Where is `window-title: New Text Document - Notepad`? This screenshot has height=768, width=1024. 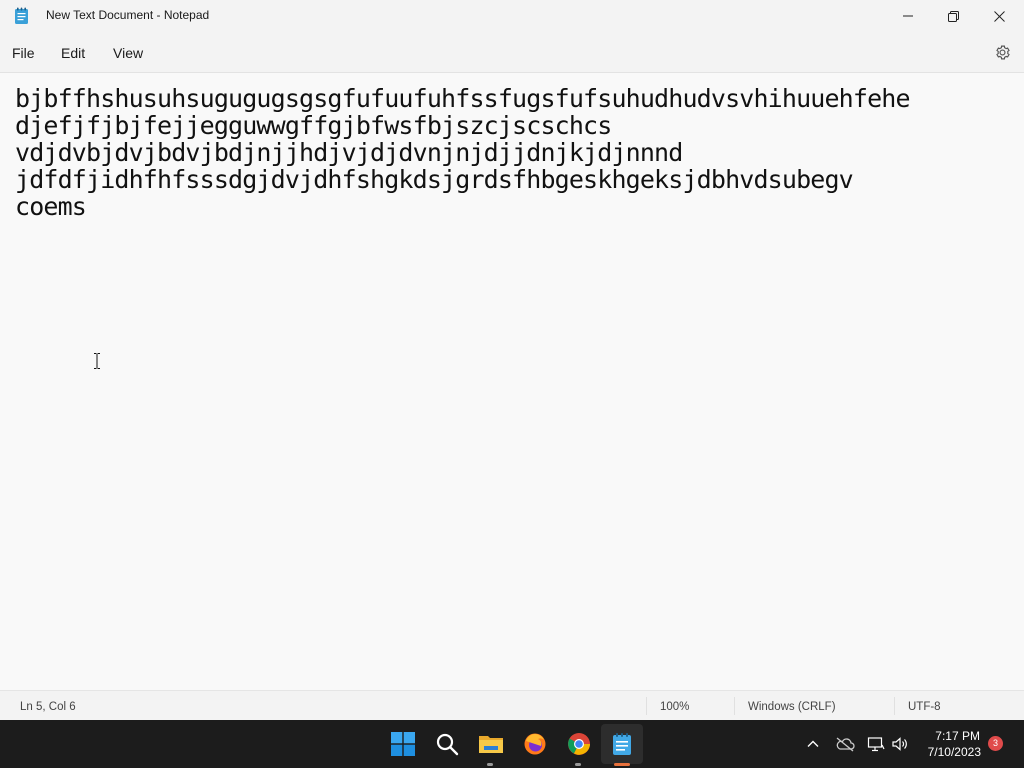
window-title: New Text Document - Notepad is located at coordinates (128, 15).